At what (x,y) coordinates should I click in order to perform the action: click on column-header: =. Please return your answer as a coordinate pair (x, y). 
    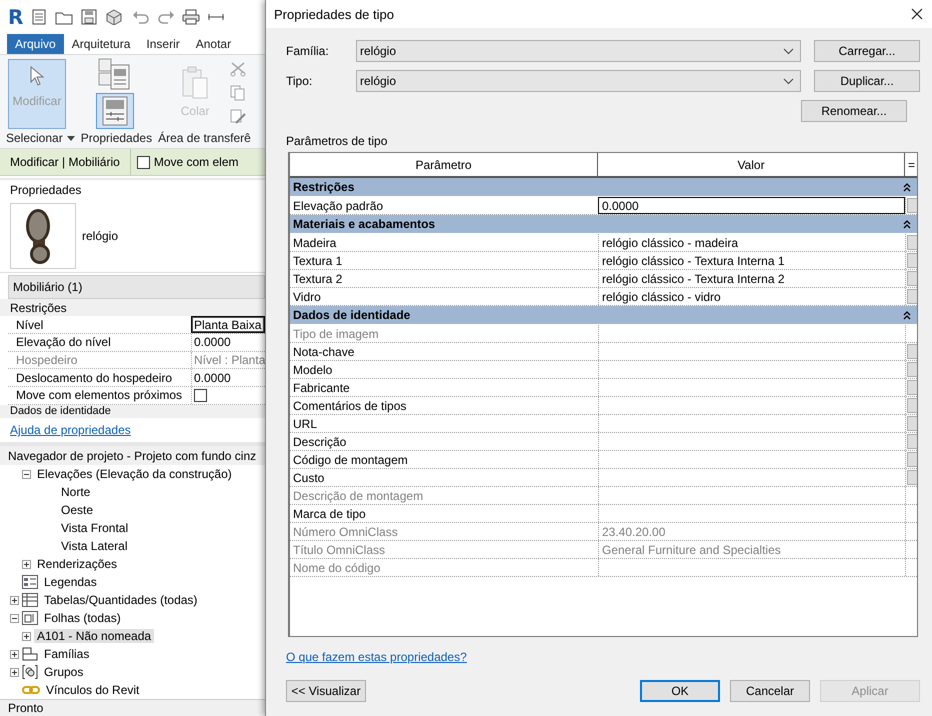
    Looking at the image, I should click on (911, 164).